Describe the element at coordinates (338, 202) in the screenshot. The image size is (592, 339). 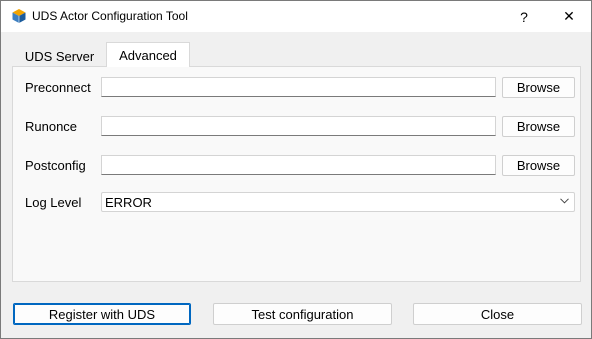
I see `log-level-select: ERROR` at that location.